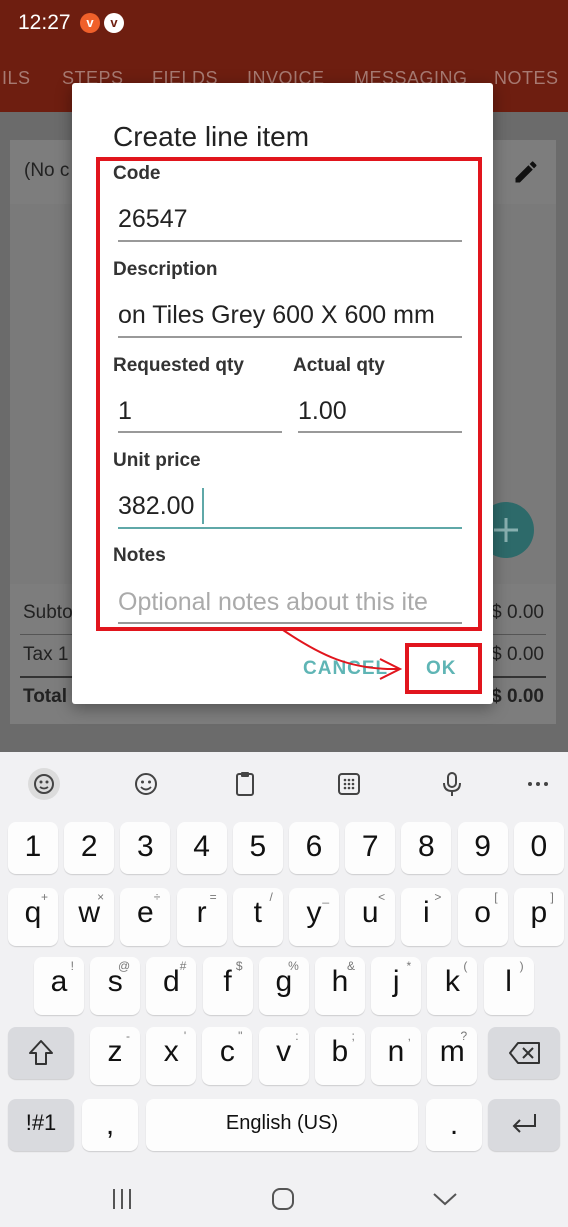 The height and width of the screenshot is (1227, 568). I want to click on key-k-label: k, so click(452, 981).